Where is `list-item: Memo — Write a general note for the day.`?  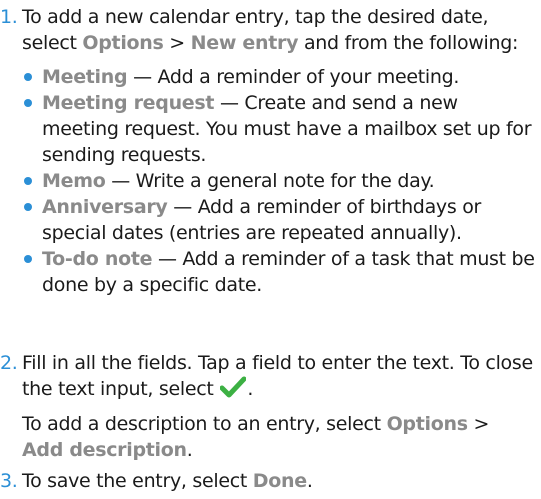 list-item: Memo — Write a general note for the day. is located at coordinates (278, 181).